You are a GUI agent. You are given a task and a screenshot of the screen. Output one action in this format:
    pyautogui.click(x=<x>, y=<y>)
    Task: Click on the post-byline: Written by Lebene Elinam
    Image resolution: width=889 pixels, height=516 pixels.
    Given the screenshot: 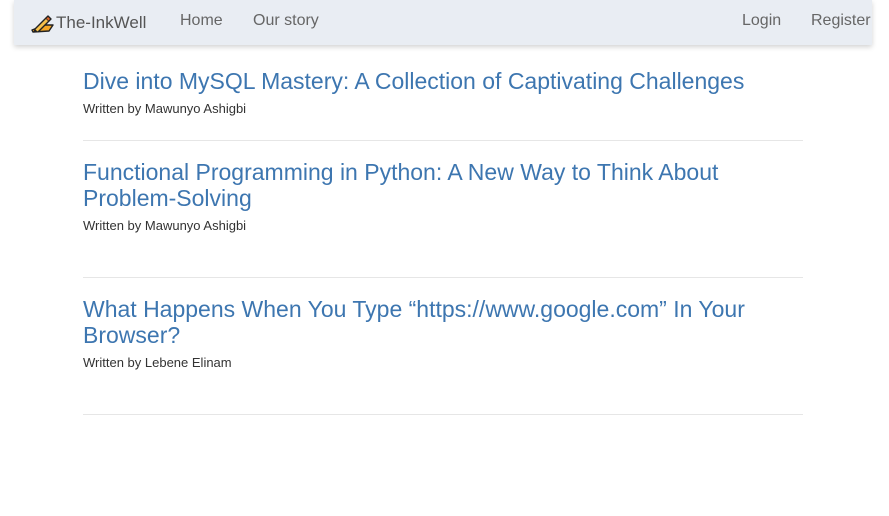 What is the action you would take?
    pyautogui.click(x=157, y=362)
    